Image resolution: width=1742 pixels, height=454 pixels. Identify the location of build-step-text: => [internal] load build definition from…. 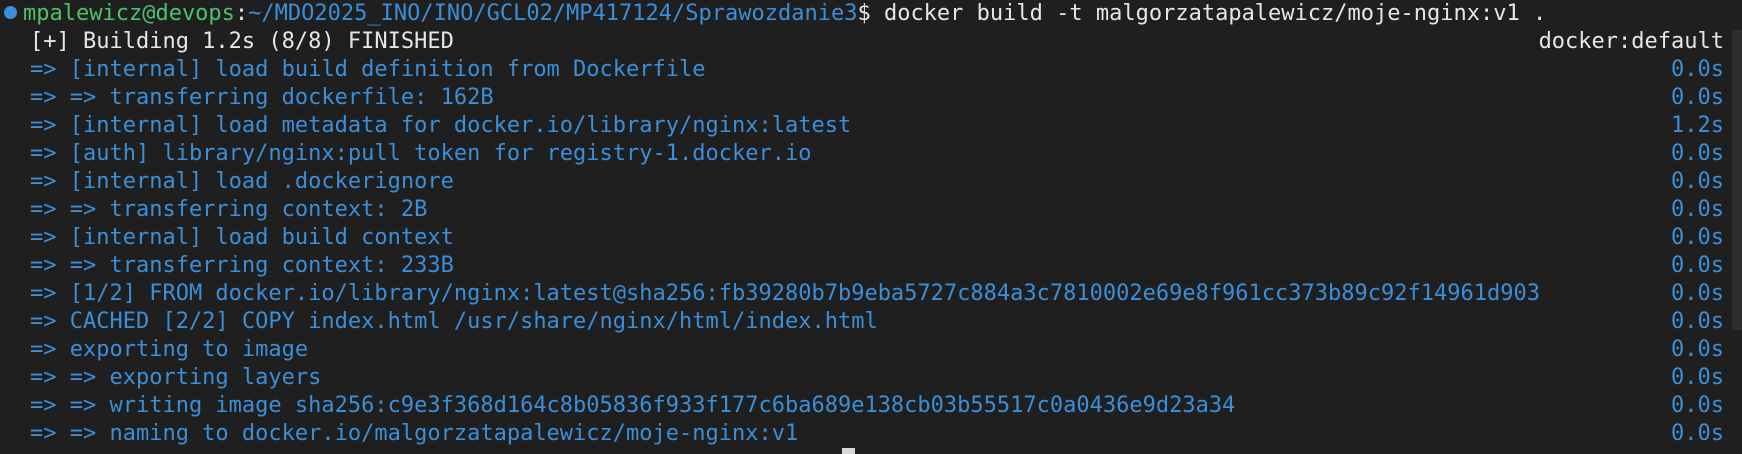
(368, 69).